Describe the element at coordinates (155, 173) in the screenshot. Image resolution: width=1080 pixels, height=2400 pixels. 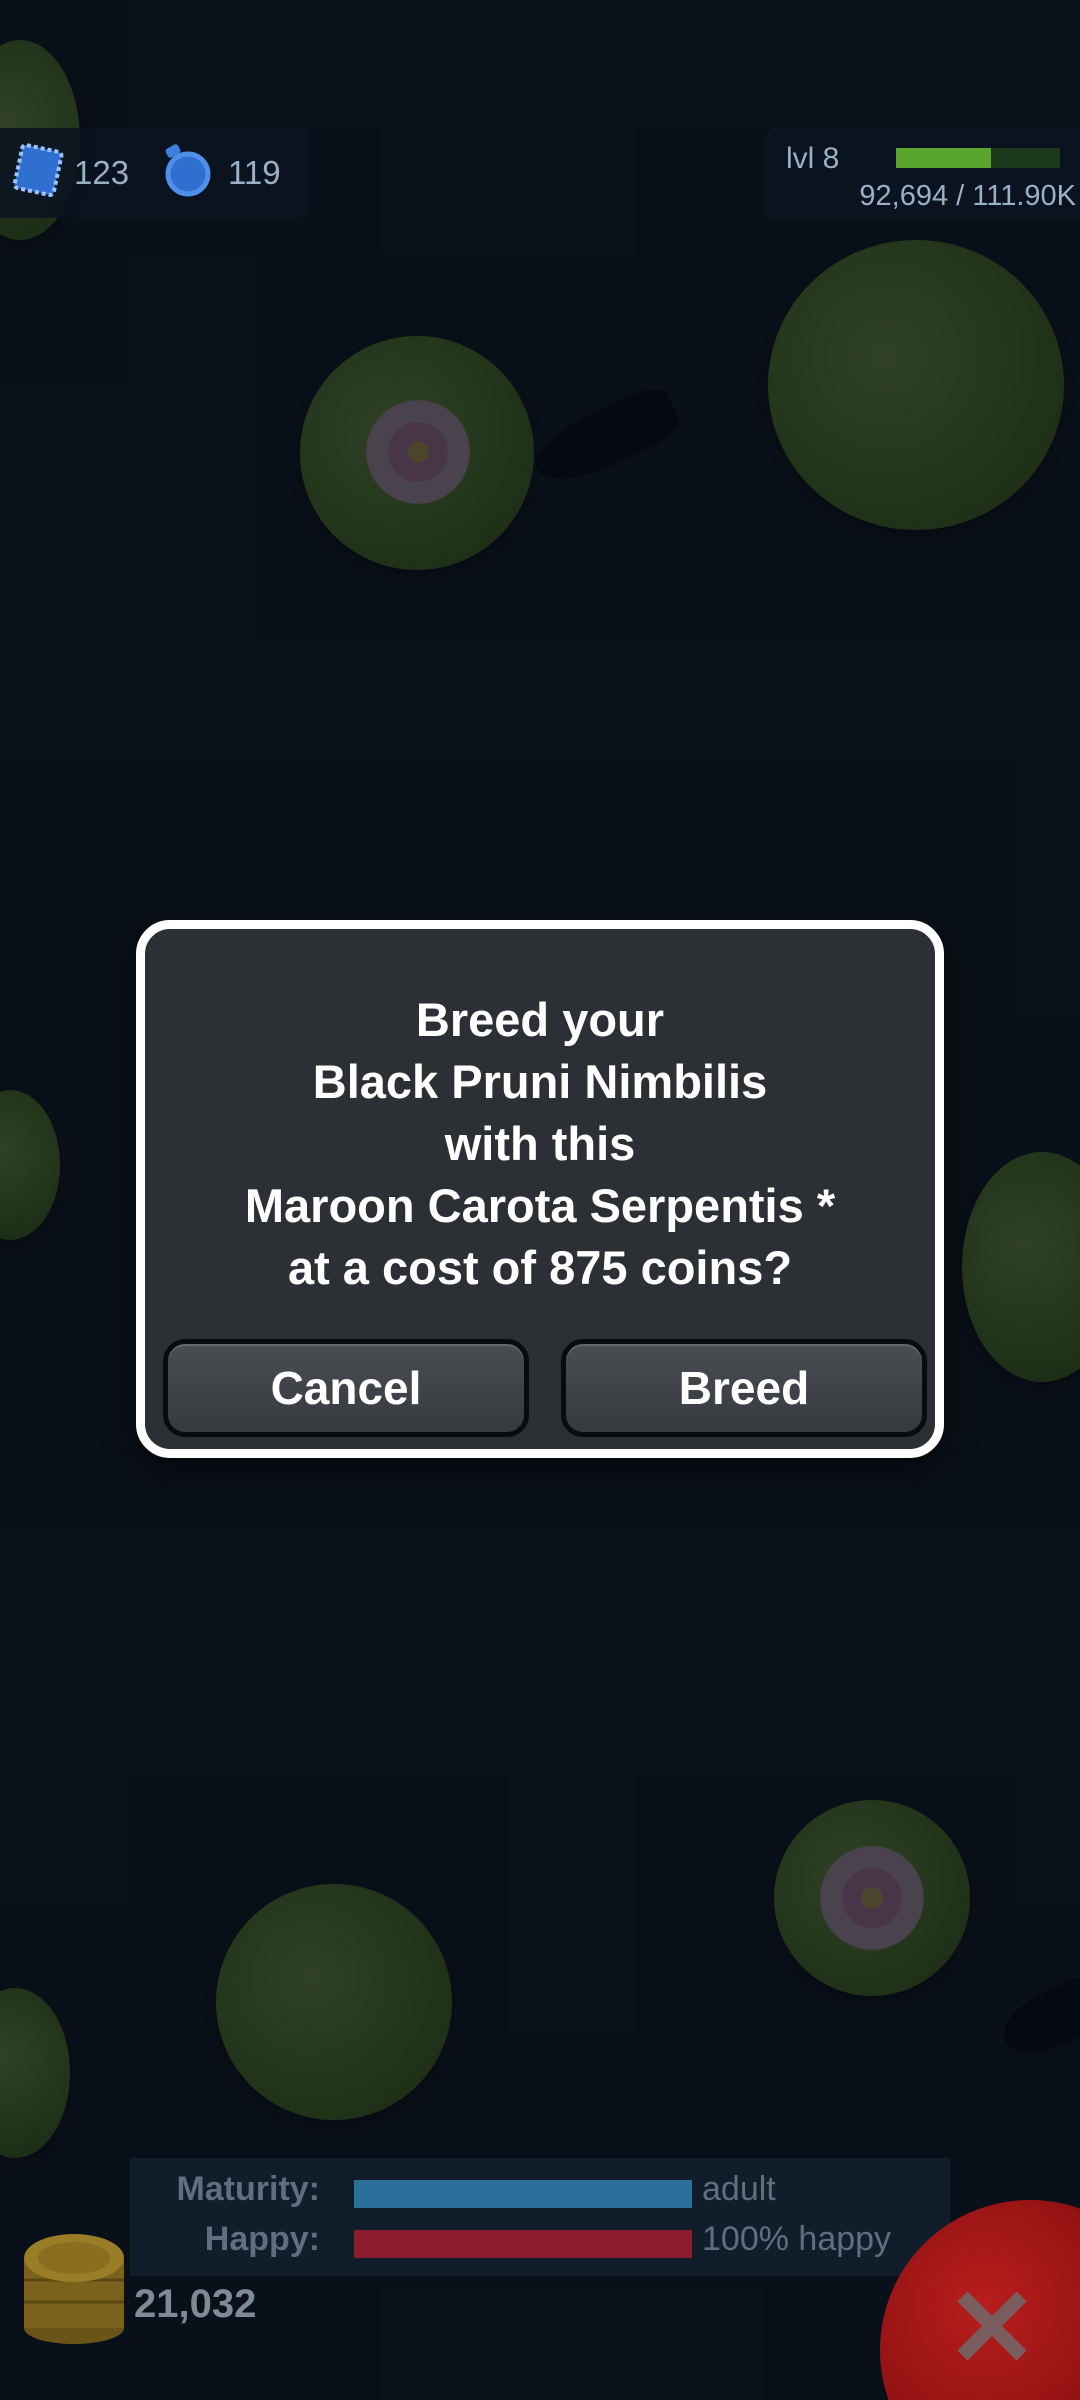
I see `currency-bar: 123 119` at that location.